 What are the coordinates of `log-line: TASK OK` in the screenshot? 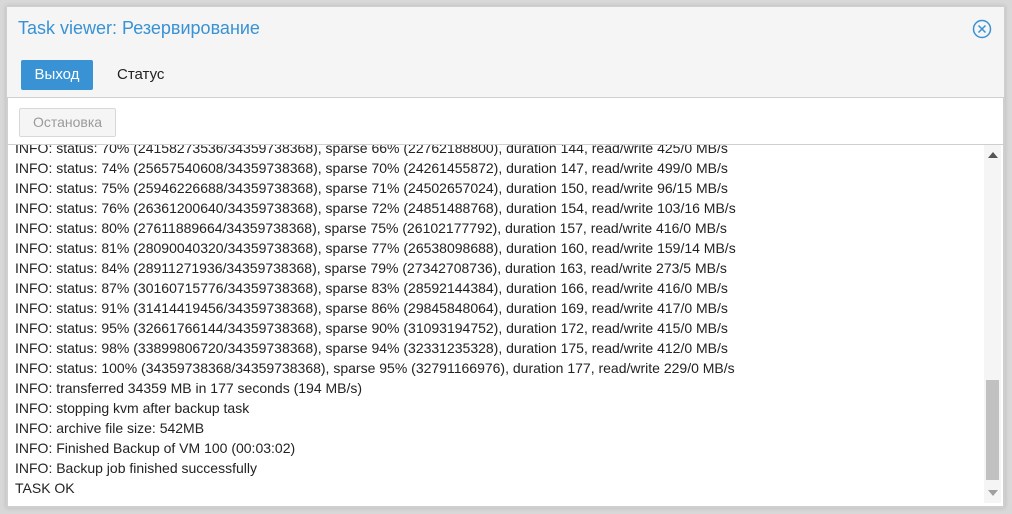 It's located at (45, 488).